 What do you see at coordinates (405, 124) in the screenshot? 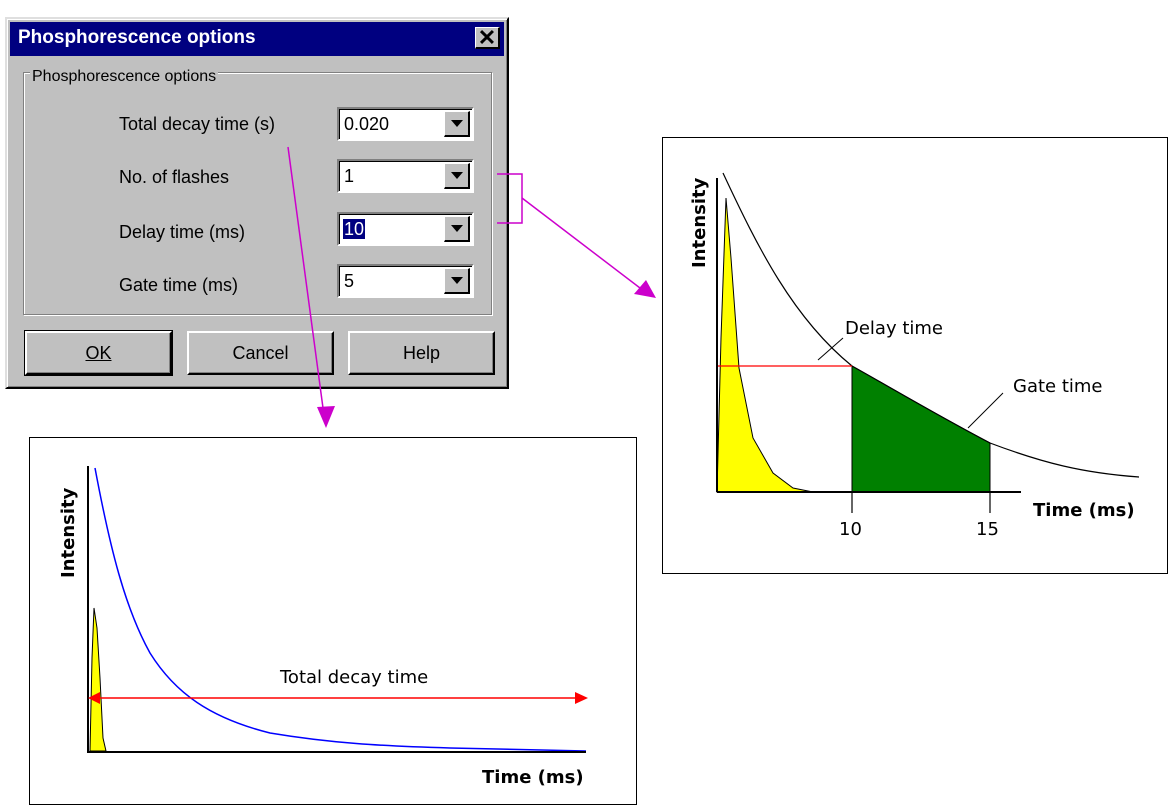
I see `total-decay-time-combobox: 0.020` at bounding box center [405, 124].